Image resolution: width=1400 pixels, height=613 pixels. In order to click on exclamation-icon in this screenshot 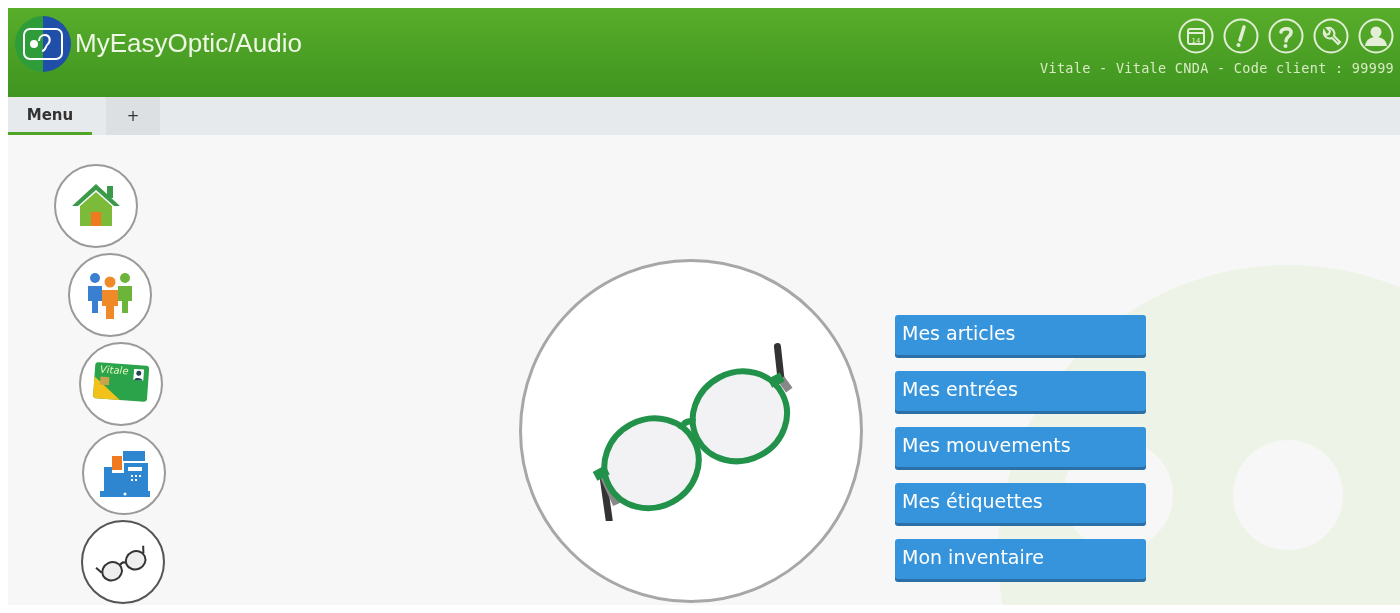, I will do `click(1241, 36)`.